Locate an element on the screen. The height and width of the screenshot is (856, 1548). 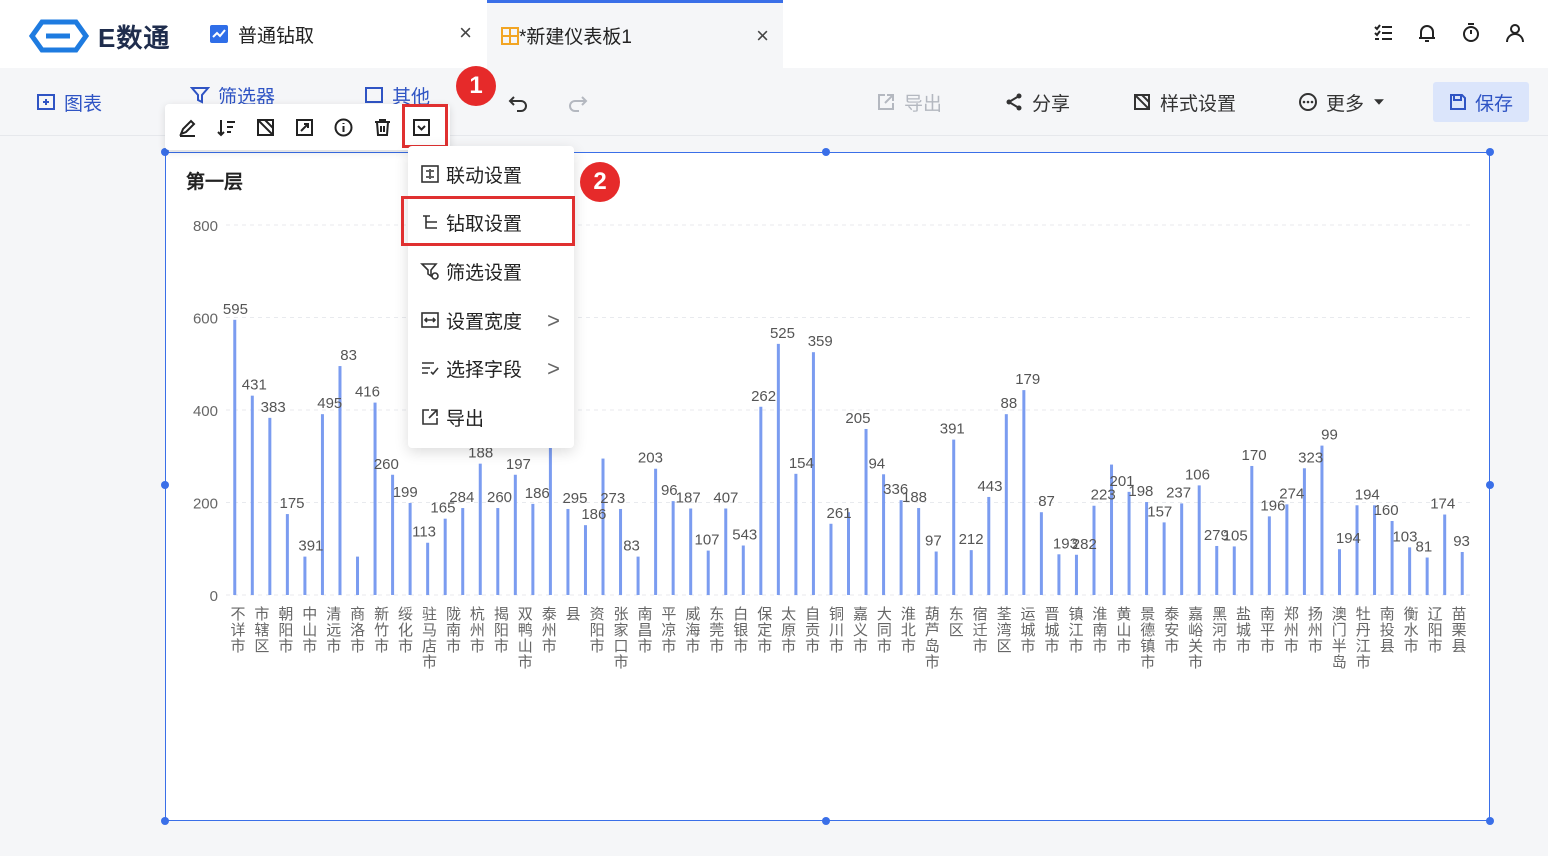
app-logo: E数通 is located at coordinates (108, 36).